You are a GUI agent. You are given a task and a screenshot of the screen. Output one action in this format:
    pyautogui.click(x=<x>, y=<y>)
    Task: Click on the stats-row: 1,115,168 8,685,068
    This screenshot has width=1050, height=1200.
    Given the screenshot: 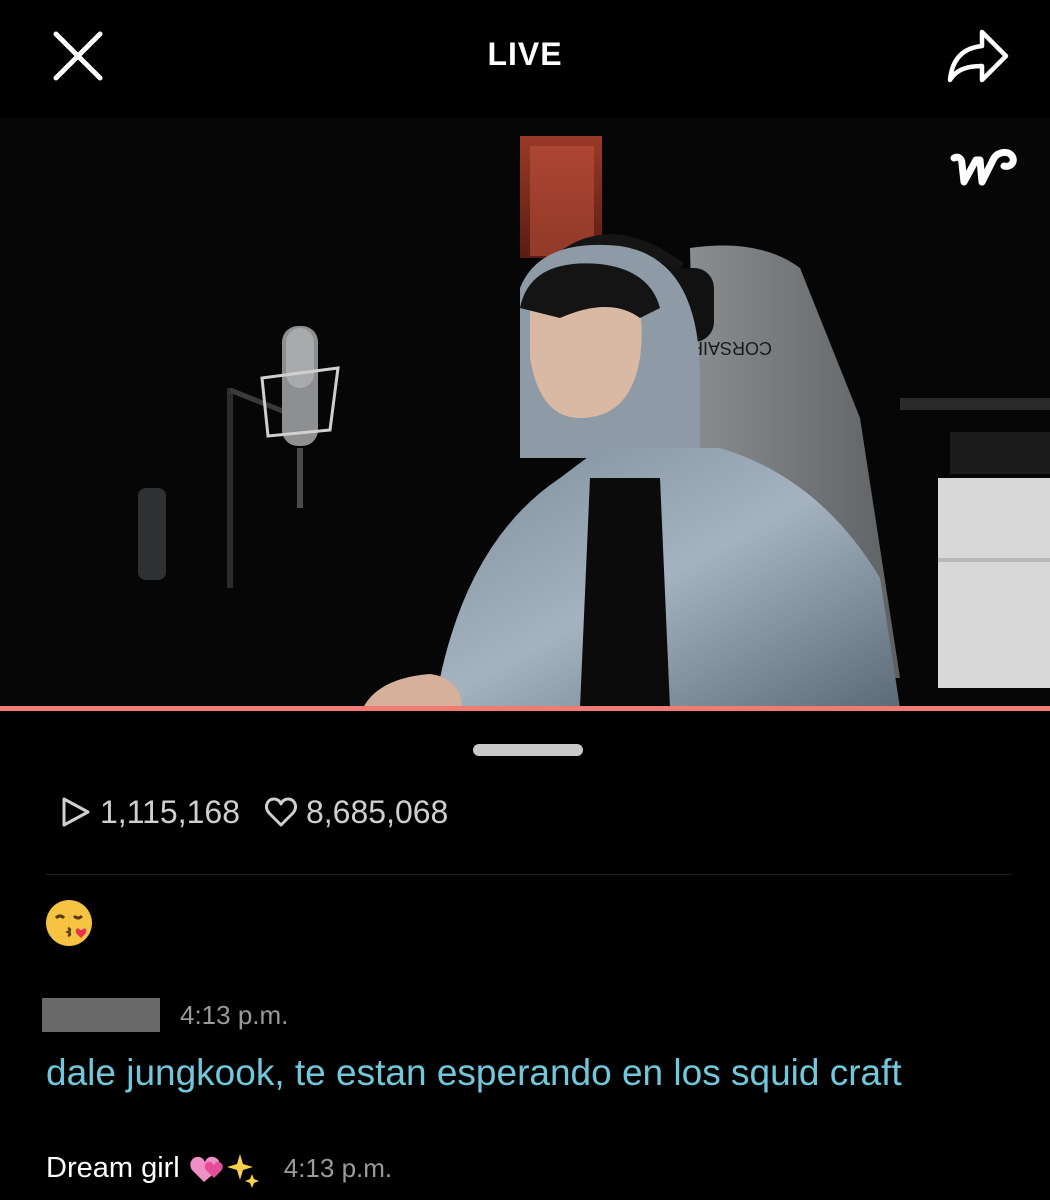 What is the action you would take?
    pyautogui.click(x=265, y=812)
    